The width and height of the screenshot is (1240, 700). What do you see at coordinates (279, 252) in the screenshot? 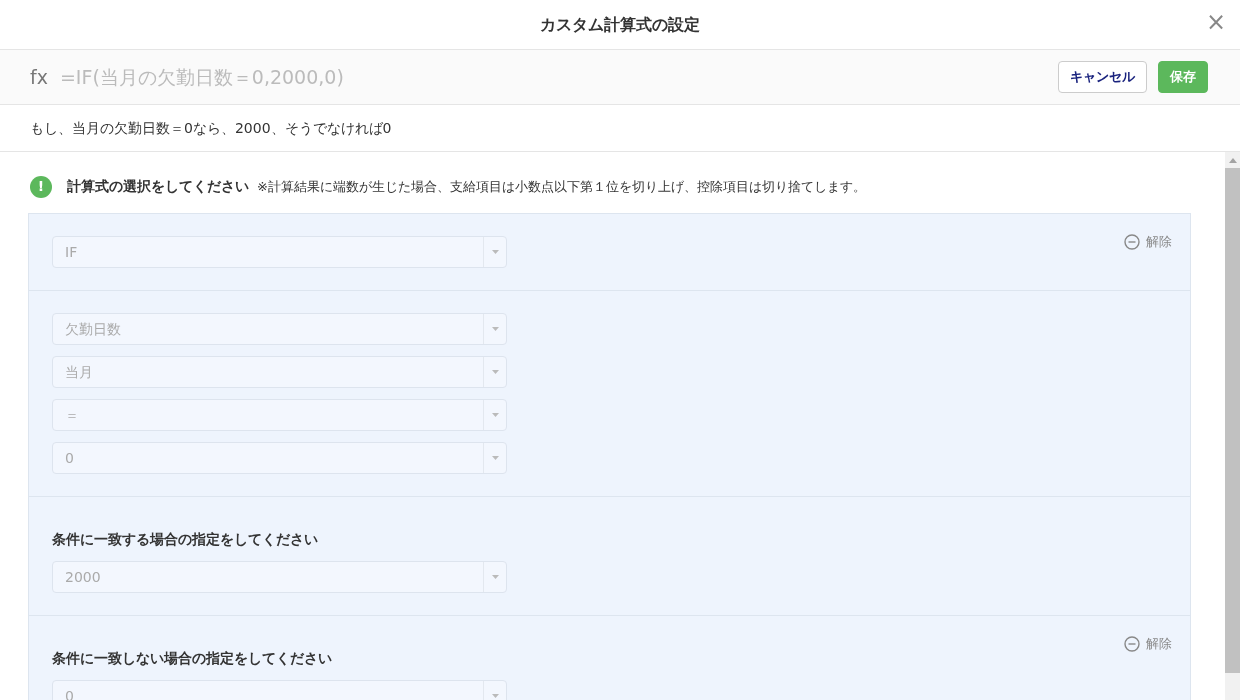
I see `select-dropdown: IF` at bounding box center [279, 252].